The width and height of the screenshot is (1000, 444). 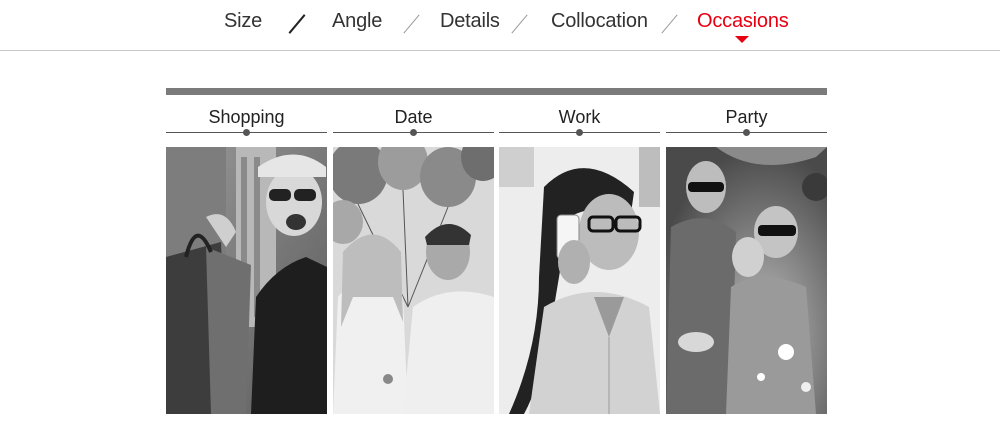 I want to click on tab-occasions: Occasions, so click(x=743, y=21).